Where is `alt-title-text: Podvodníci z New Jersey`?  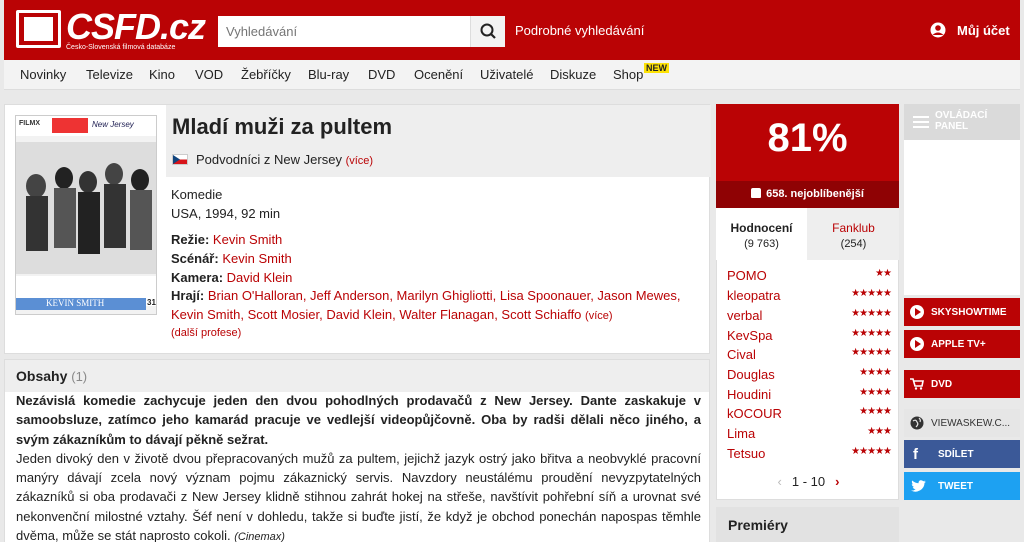
alt-title-text: Podvodníci z New Jersey is located at coordinates (269, 159).